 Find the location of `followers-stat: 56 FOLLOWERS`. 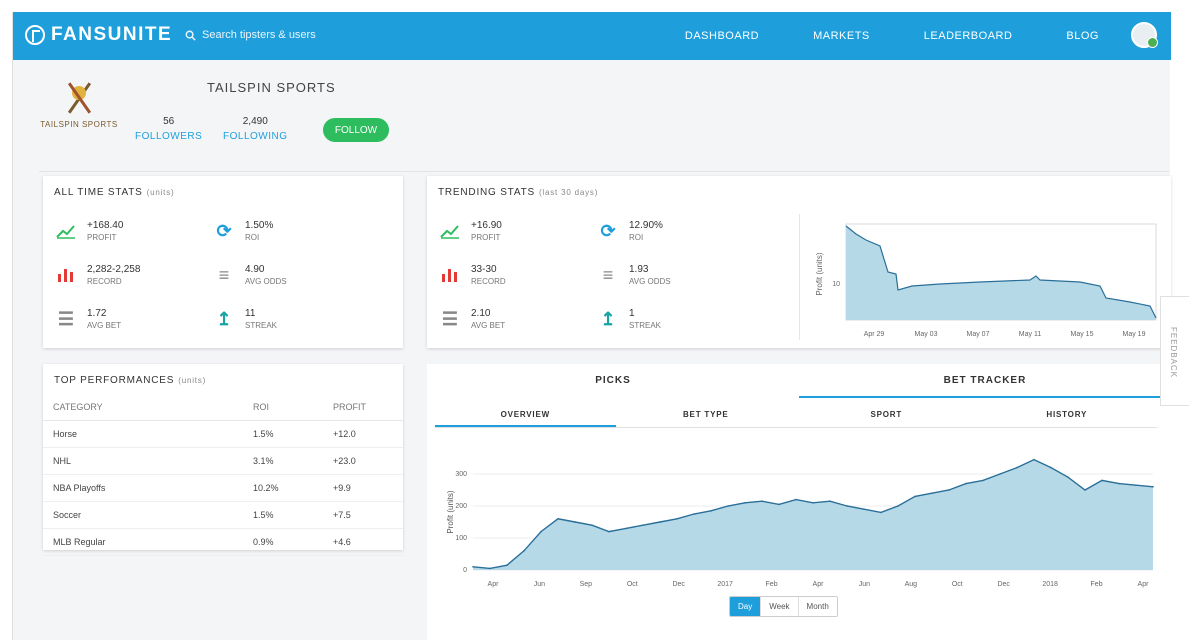

followers-stat: 56 FOLLOWERS is located at coordinates (168, 129).